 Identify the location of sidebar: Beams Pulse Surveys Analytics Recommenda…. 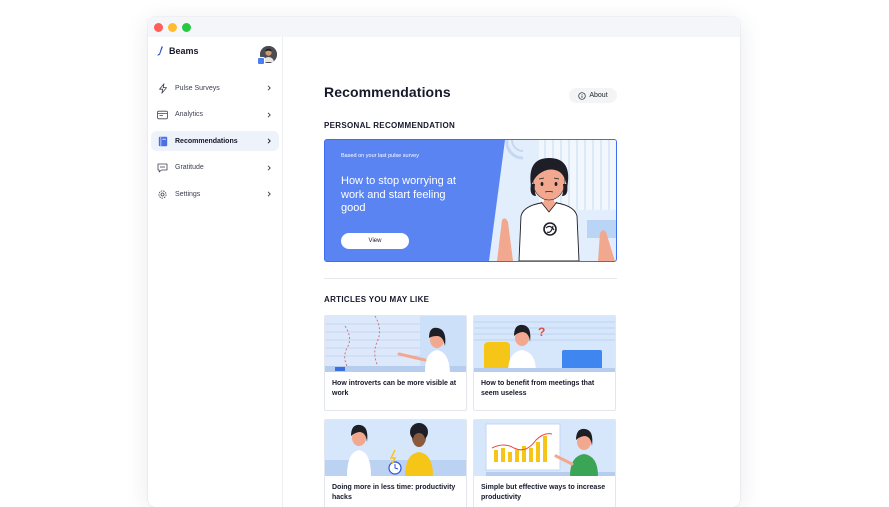
(215, 272).